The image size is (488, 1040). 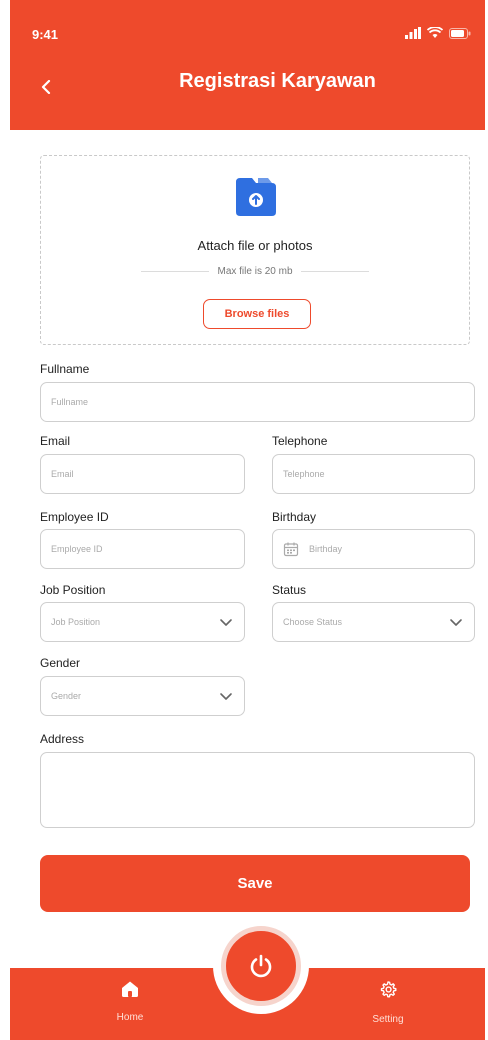 What do you see at coordinates (257, 314) in the screenshot?
I see `browse-files-button: Browse files` at bounding box center [257, 314].